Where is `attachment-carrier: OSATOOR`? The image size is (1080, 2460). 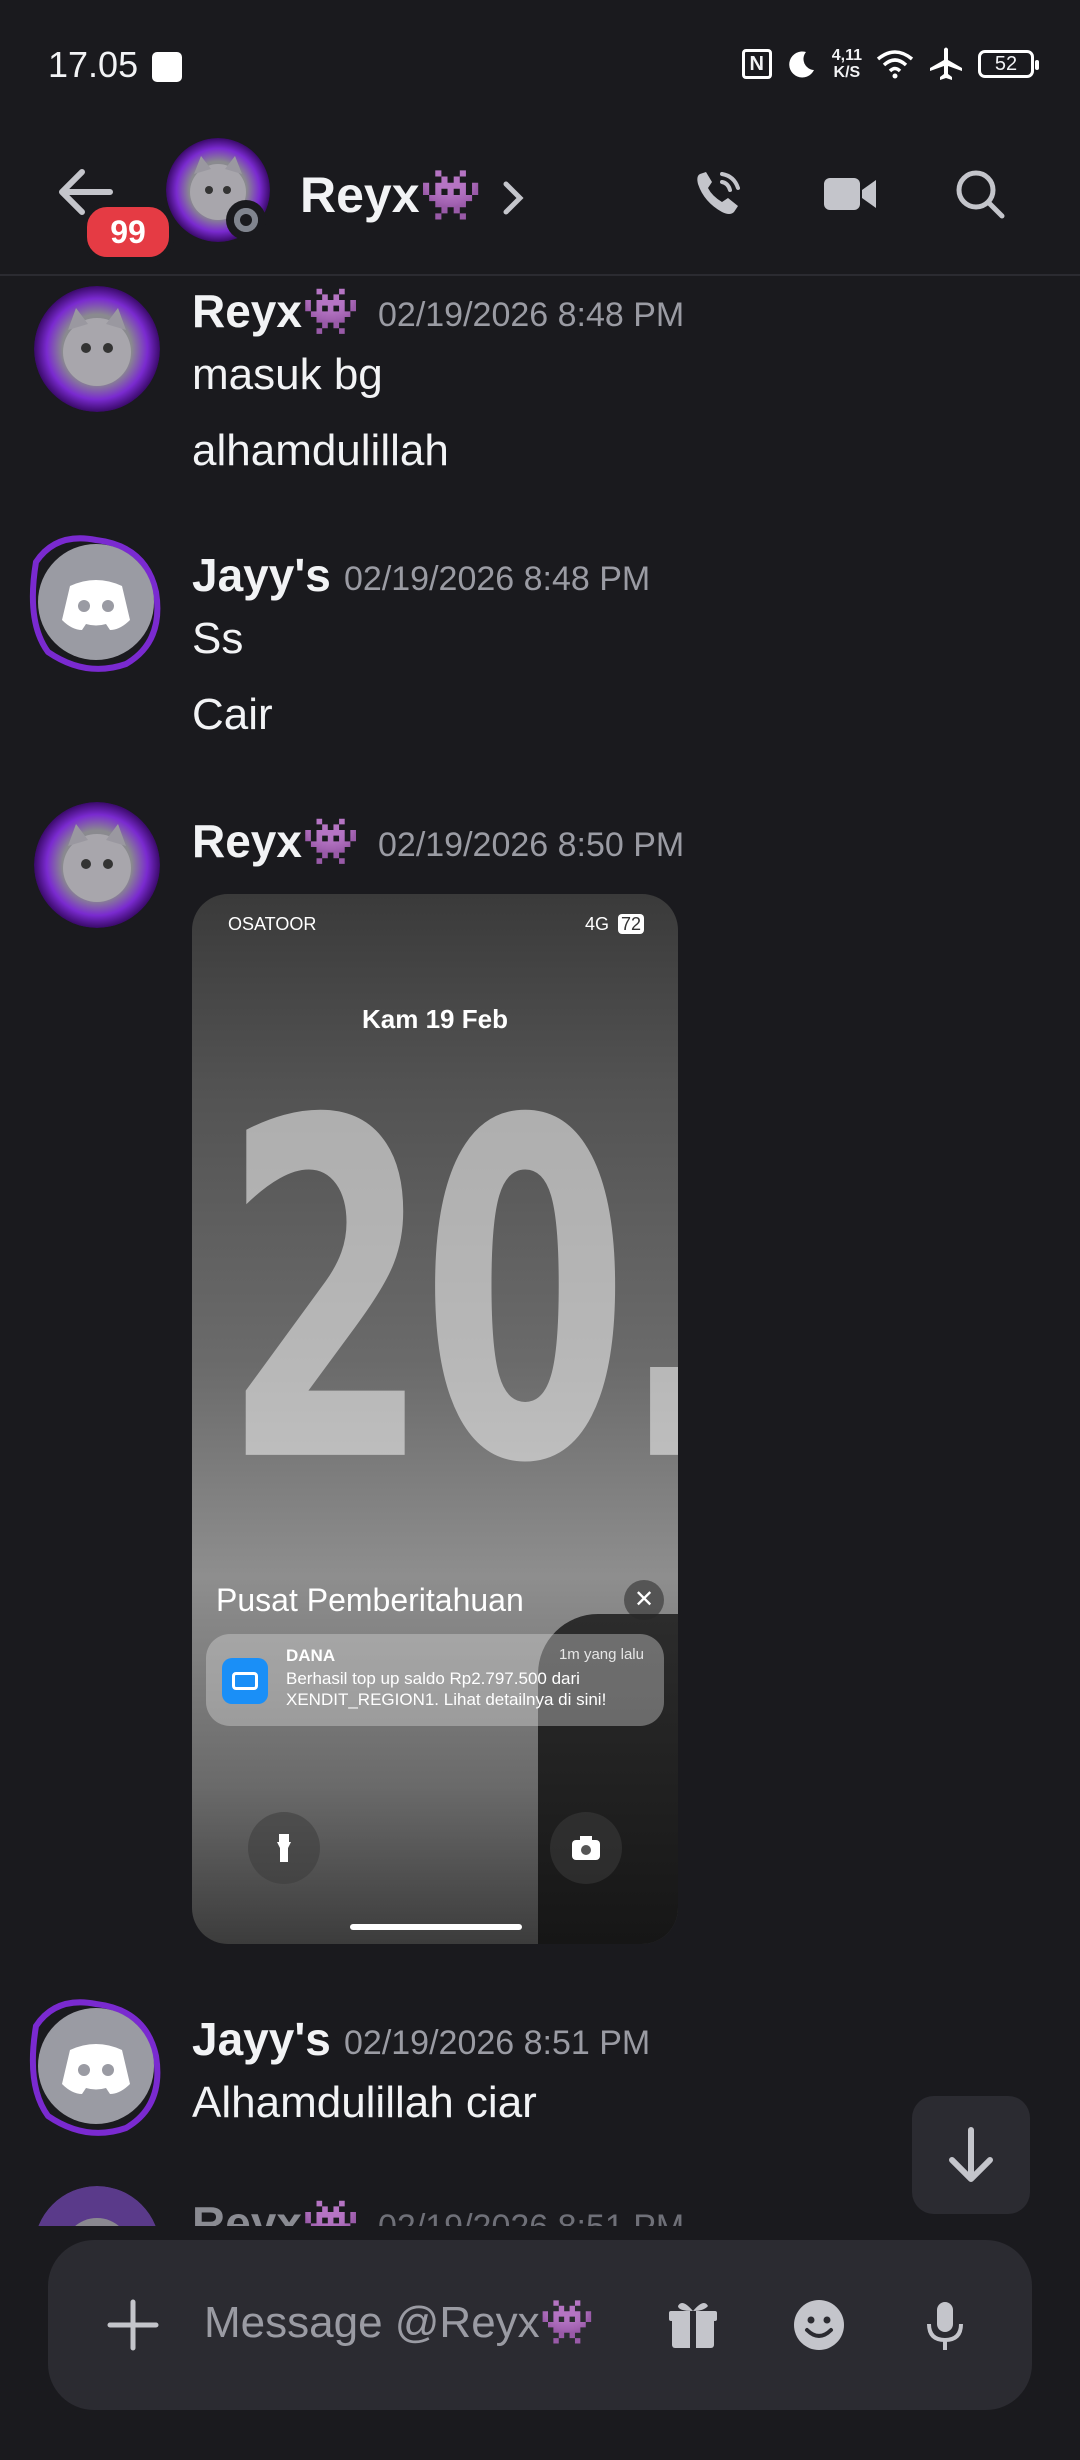 attachment-carrier: OSATOOR is located at coordinates (272, 924).